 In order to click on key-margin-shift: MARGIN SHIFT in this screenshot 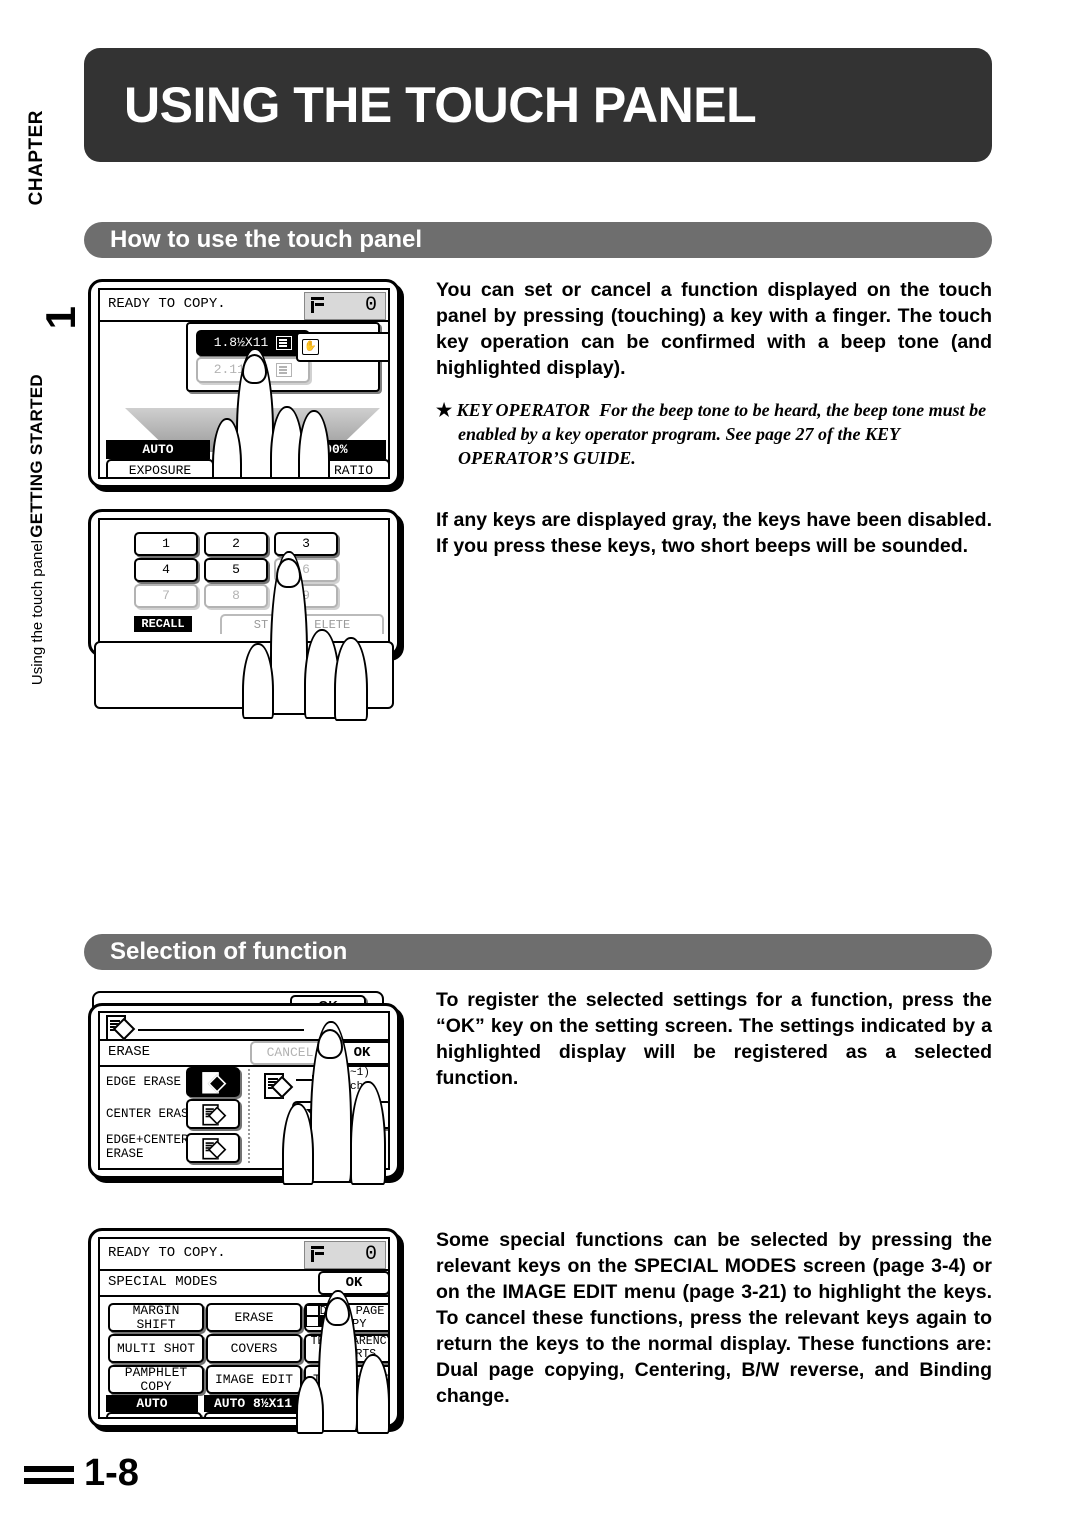, I will do `click(156, 1317)`.